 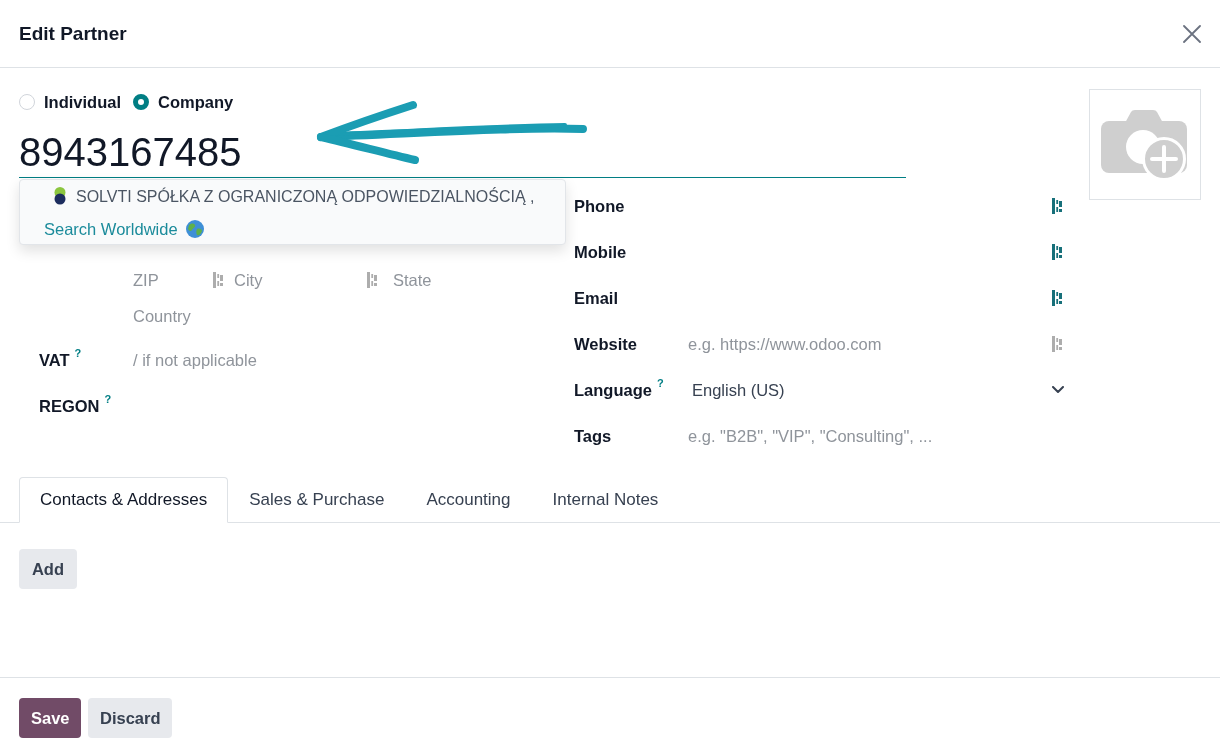 I want to click on suggestion-item: SOLVTI SPÓŁKA Z OGRANICZONĄ ODPOWIEDZIALNOŚCIĄ ,, so click(x=292, y=197).